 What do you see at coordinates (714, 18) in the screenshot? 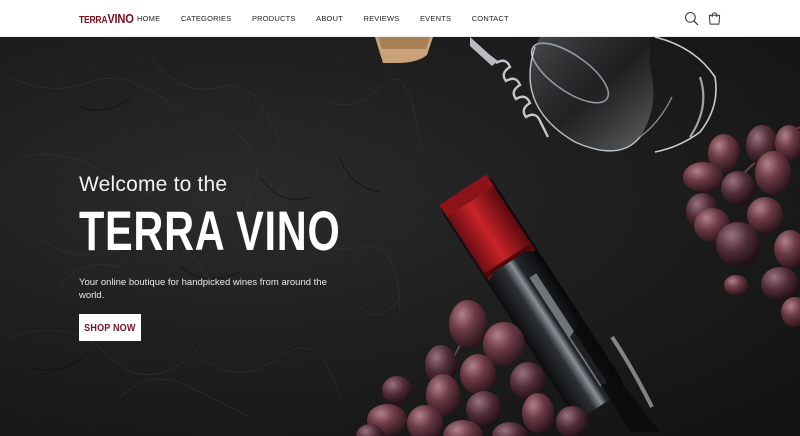
I see `shopping-bag-icon` at bounding box center [714, 18].